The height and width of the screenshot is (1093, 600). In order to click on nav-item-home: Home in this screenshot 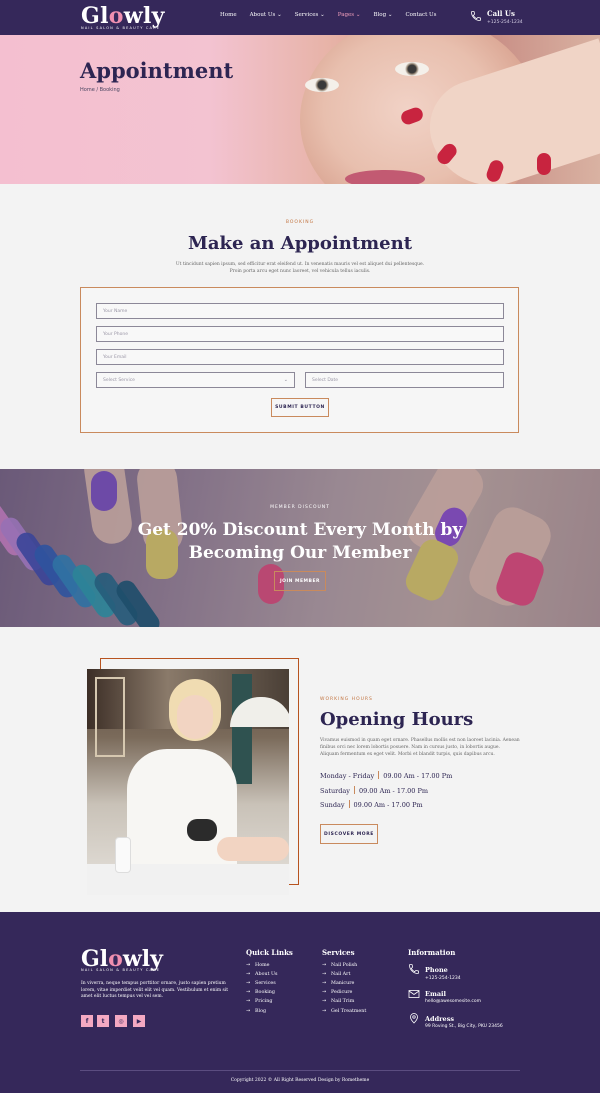, I will do `click(228, 15)`.